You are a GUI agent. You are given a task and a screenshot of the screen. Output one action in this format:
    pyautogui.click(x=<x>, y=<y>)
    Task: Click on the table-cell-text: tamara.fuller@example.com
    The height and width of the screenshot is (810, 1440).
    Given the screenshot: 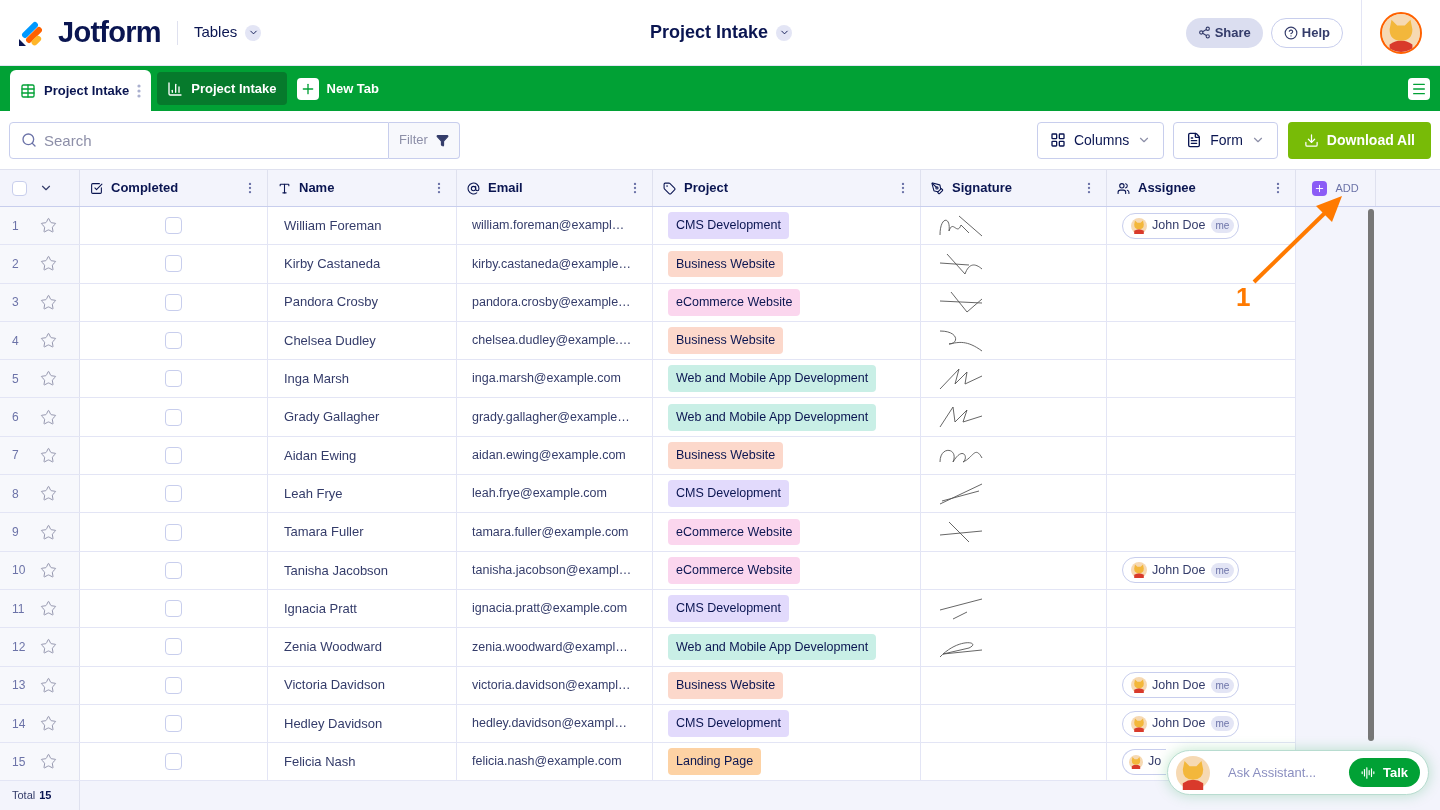 What is the action you would take?
    pyautogui.click(x=550, y=532)
    